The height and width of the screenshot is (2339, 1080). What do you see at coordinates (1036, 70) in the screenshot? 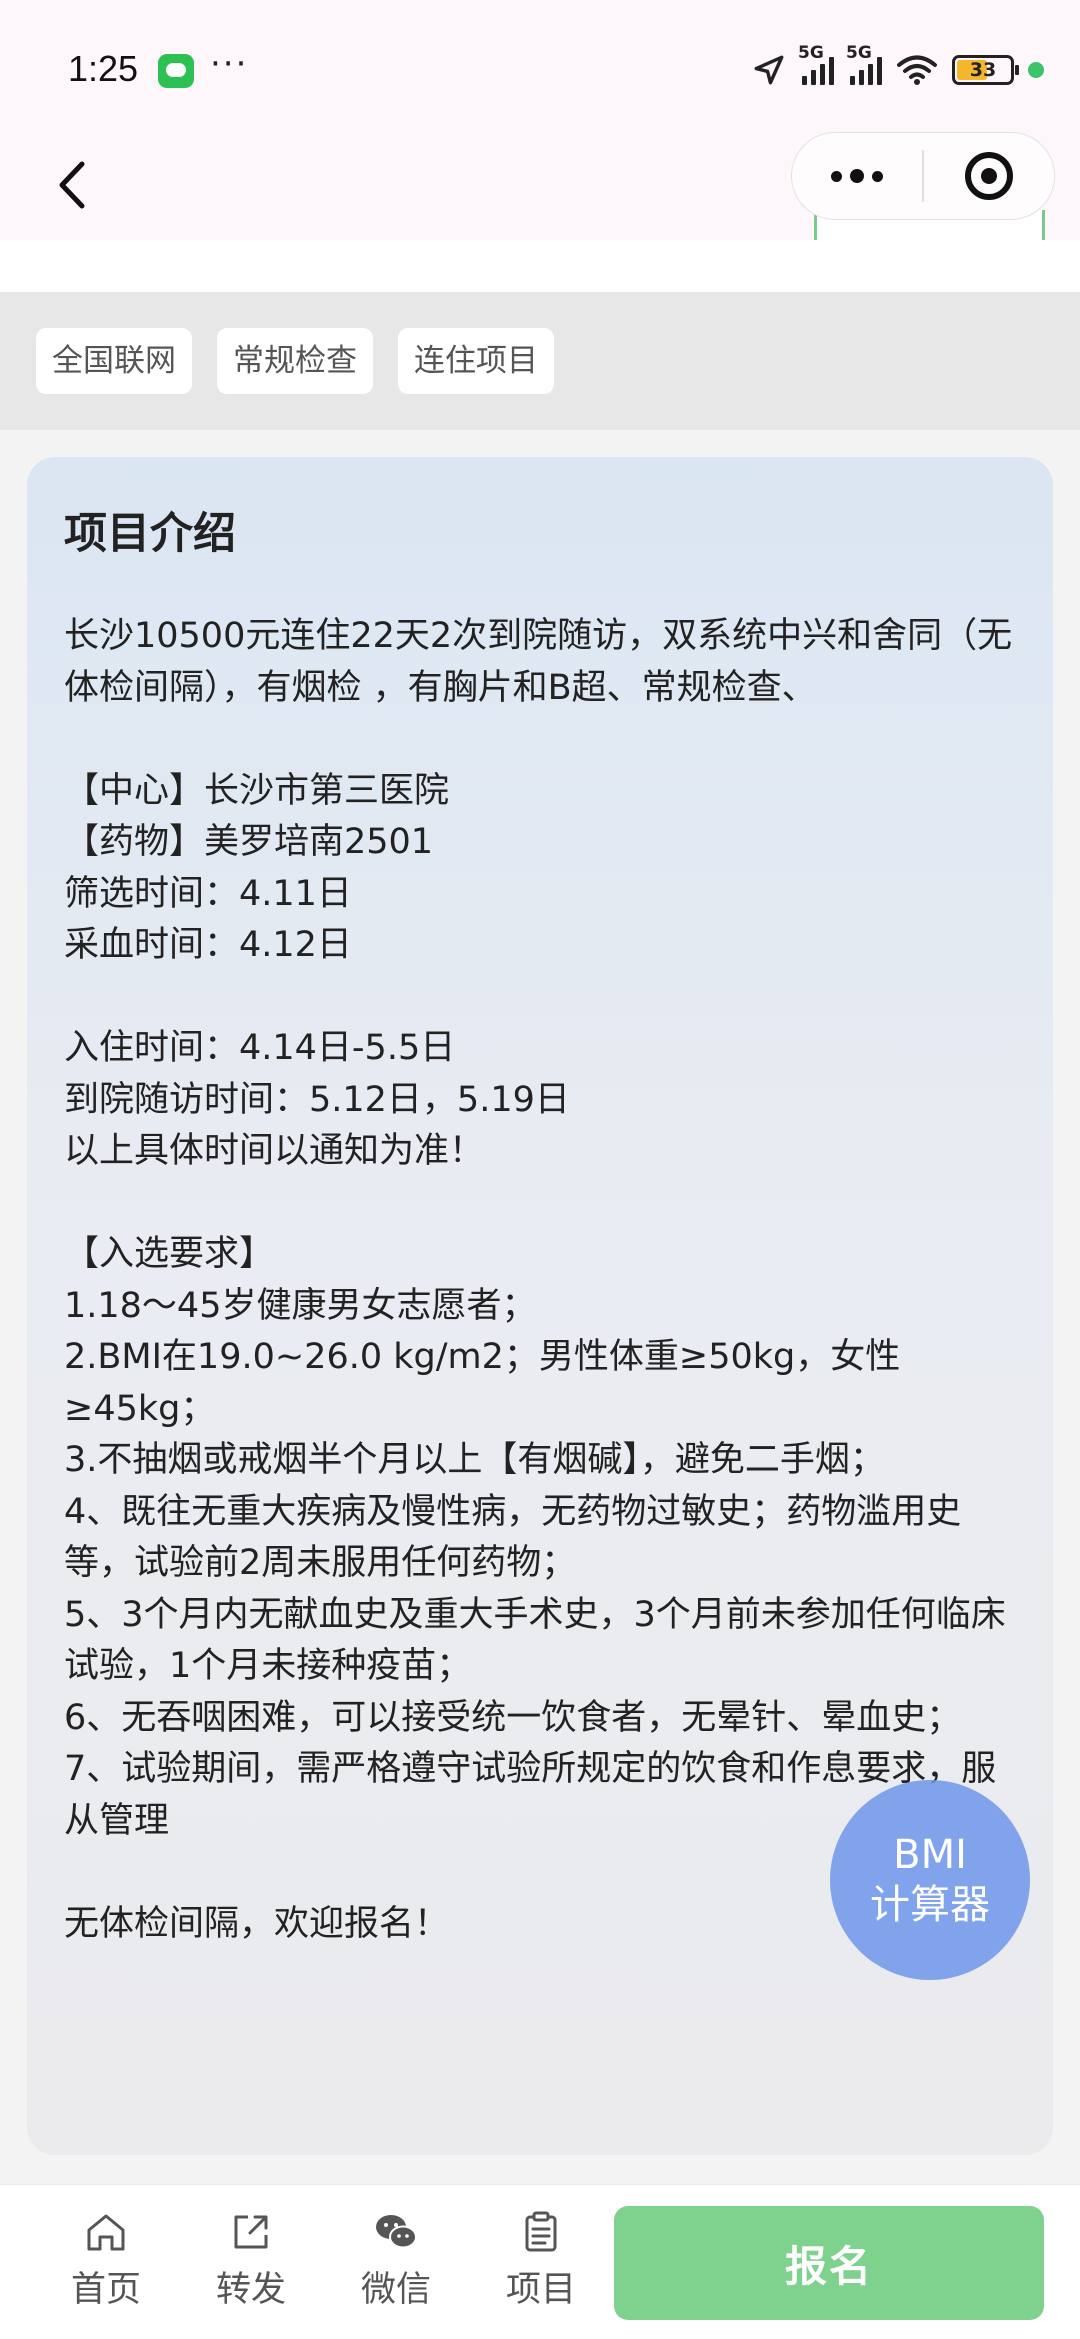
I see `privacy-indicator` at bounding box center [1036, 70].